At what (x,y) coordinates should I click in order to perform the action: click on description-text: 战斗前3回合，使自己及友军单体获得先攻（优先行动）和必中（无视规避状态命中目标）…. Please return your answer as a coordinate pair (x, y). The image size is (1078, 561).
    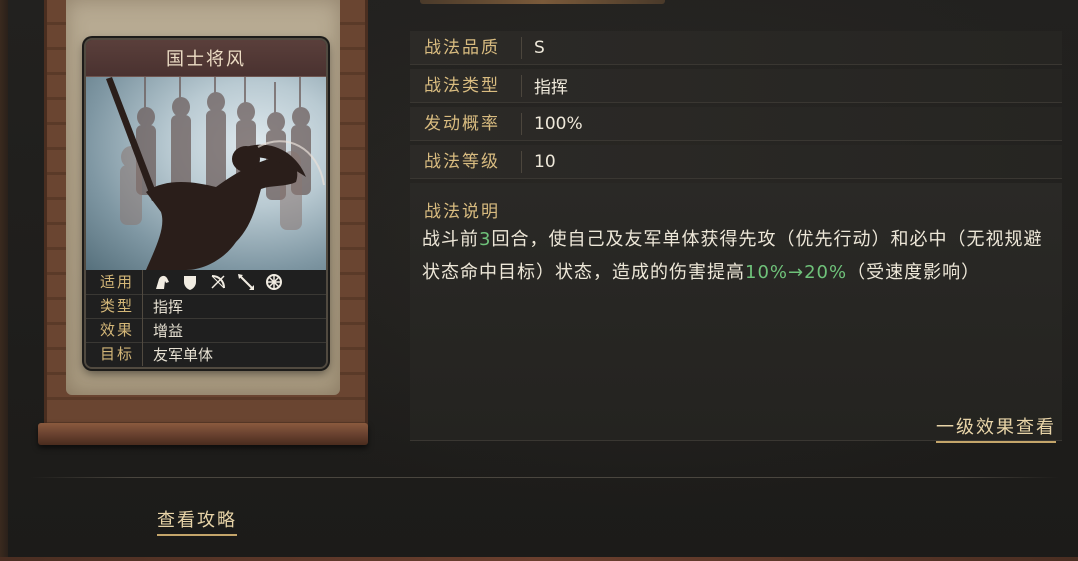
    Looking at the image, I should click on (740, 256).